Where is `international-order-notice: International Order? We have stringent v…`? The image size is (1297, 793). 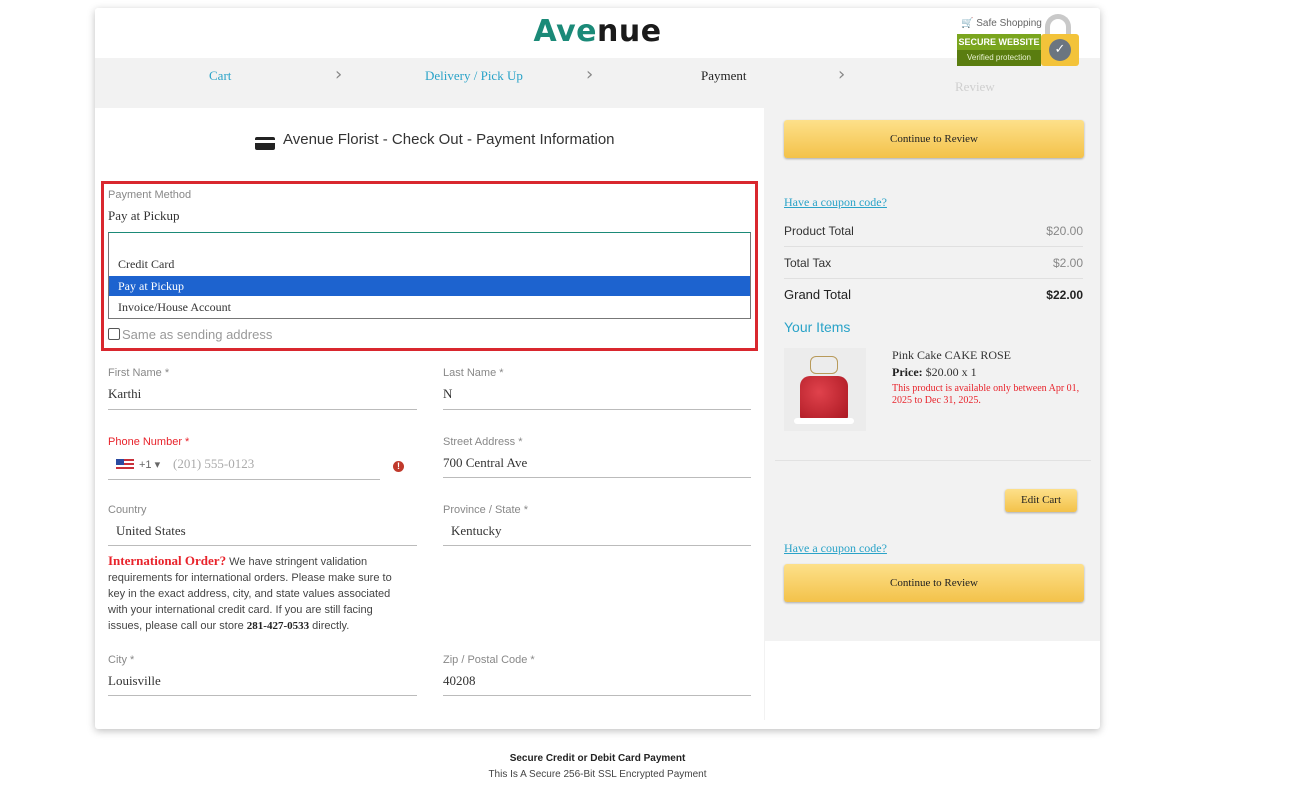 international-order-notice: International Order? We have stringent v… is located at coordinates (250, 592).